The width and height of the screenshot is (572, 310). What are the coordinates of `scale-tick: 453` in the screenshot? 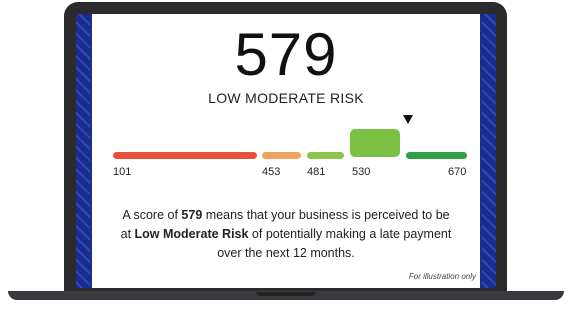 It's located at (271, 172).